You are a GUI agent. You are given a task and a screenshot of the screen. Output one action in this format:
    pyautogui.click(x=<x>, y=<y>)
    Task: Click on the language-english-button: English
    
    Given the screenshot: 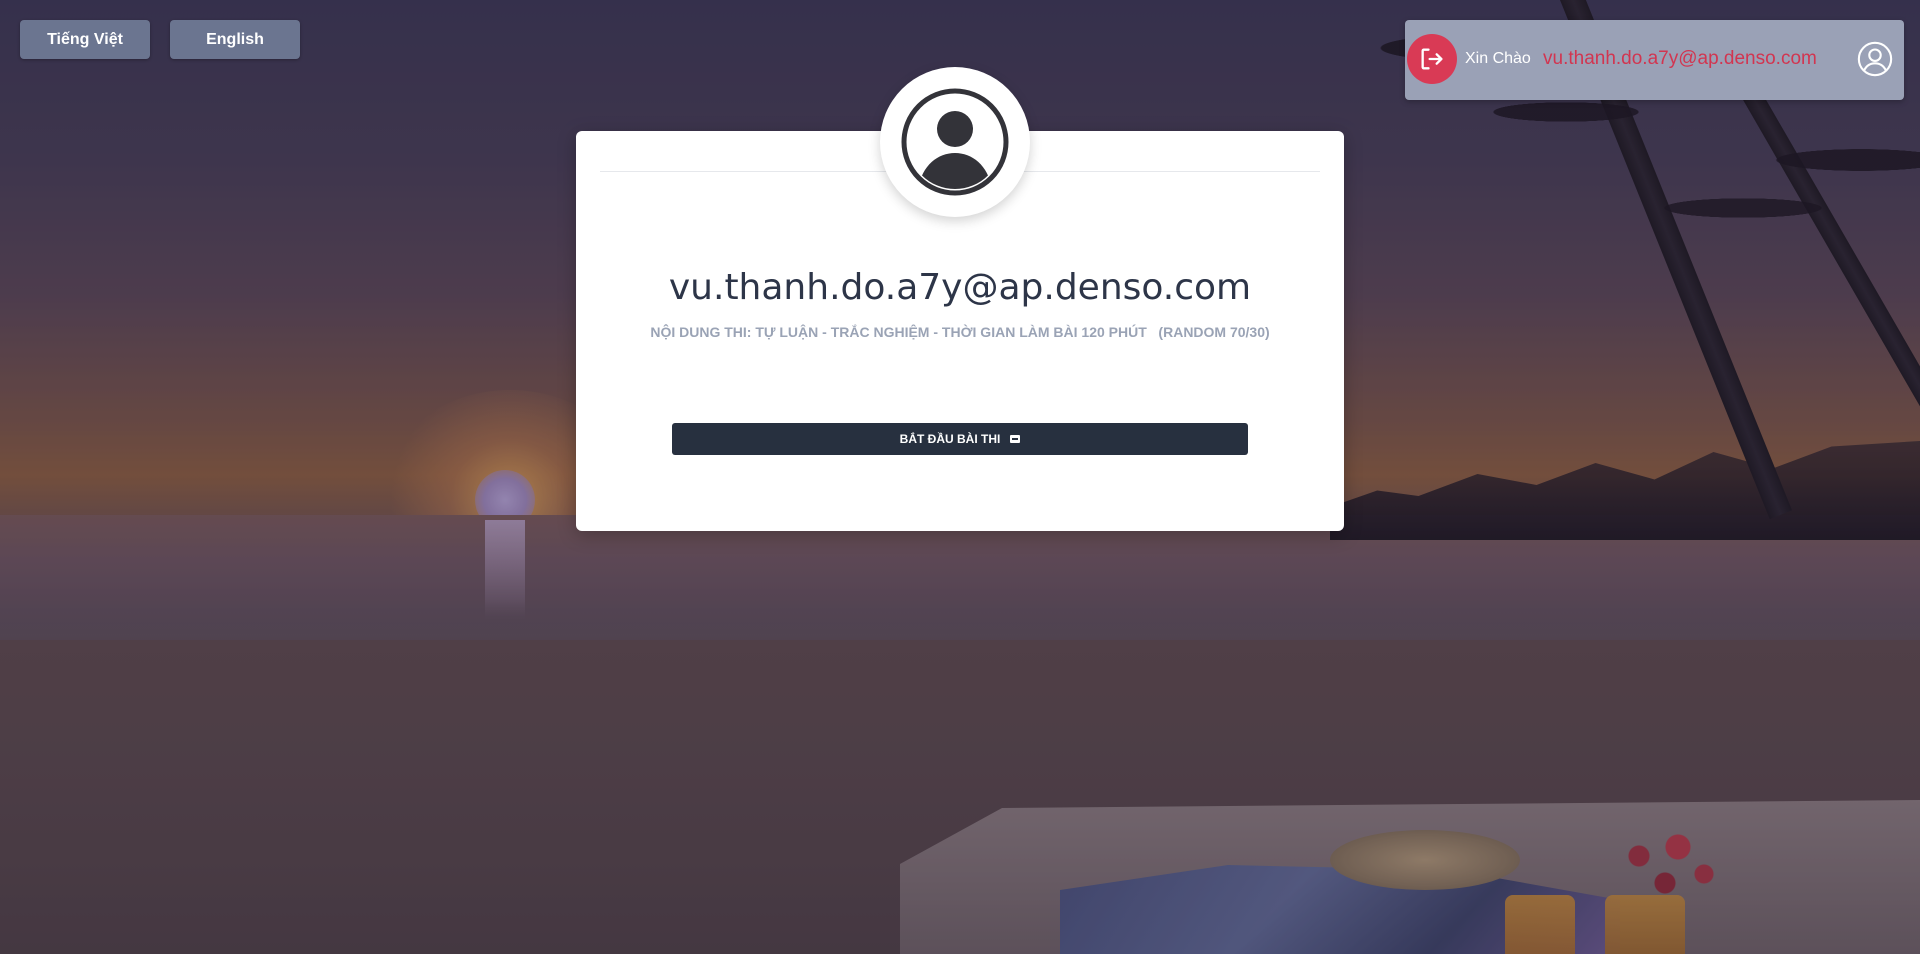 What is the action you would take?
    pyautogui.click(x=235, y=39)
    